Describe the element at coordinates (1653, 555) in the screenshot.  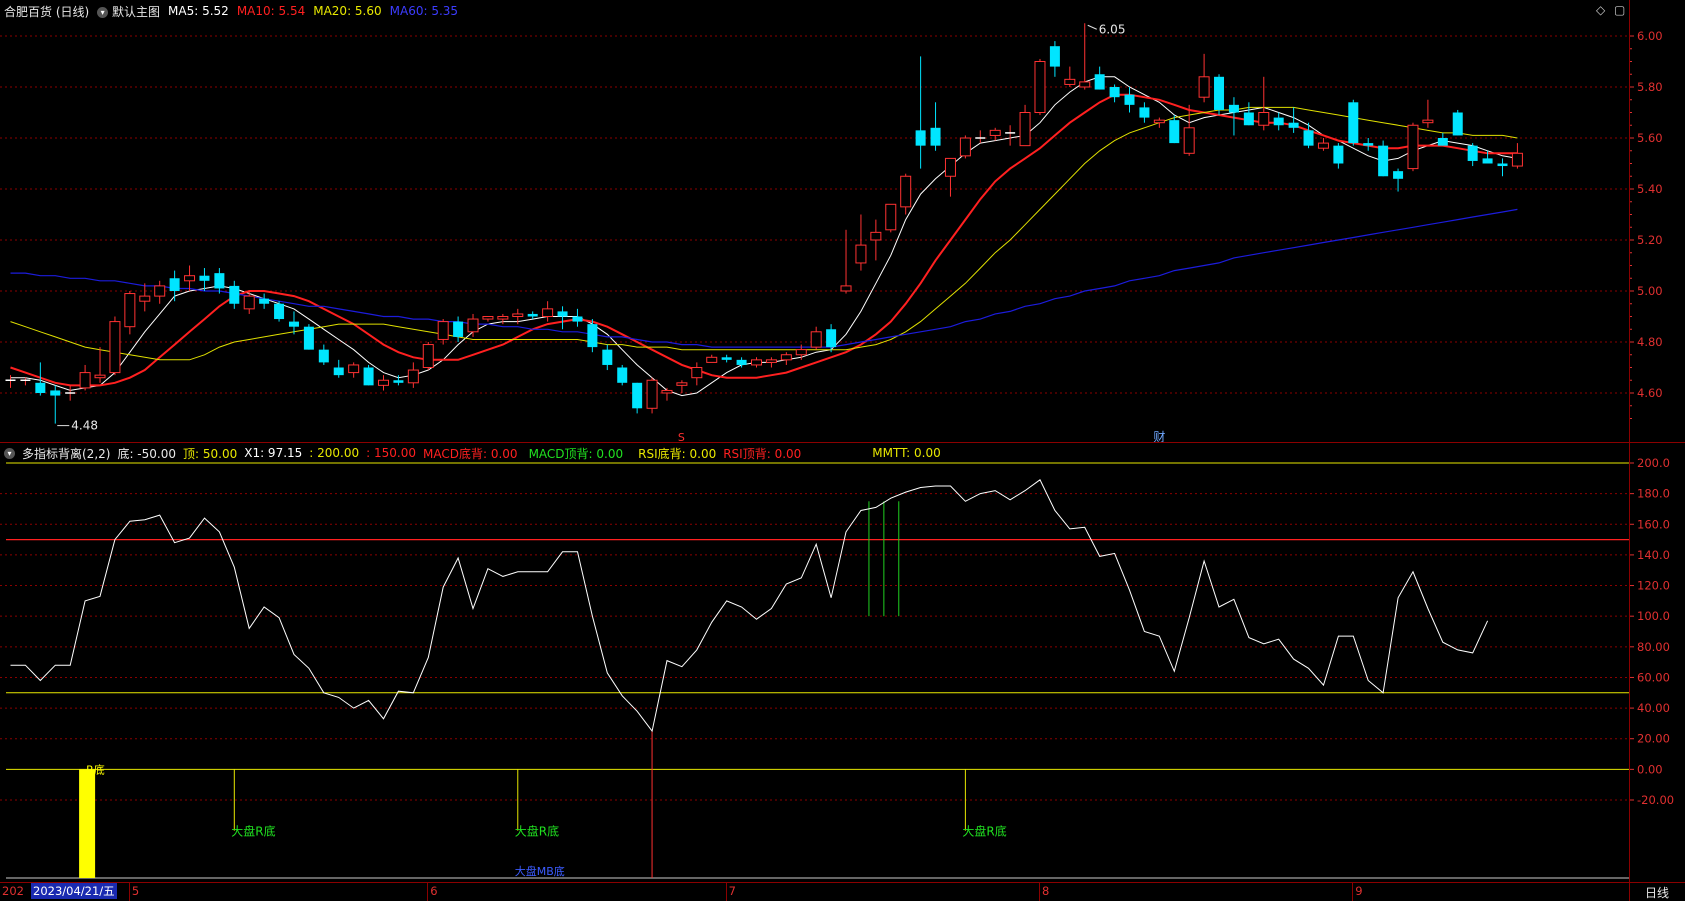
I see `indicator-axis-label: 140.0` at that location.